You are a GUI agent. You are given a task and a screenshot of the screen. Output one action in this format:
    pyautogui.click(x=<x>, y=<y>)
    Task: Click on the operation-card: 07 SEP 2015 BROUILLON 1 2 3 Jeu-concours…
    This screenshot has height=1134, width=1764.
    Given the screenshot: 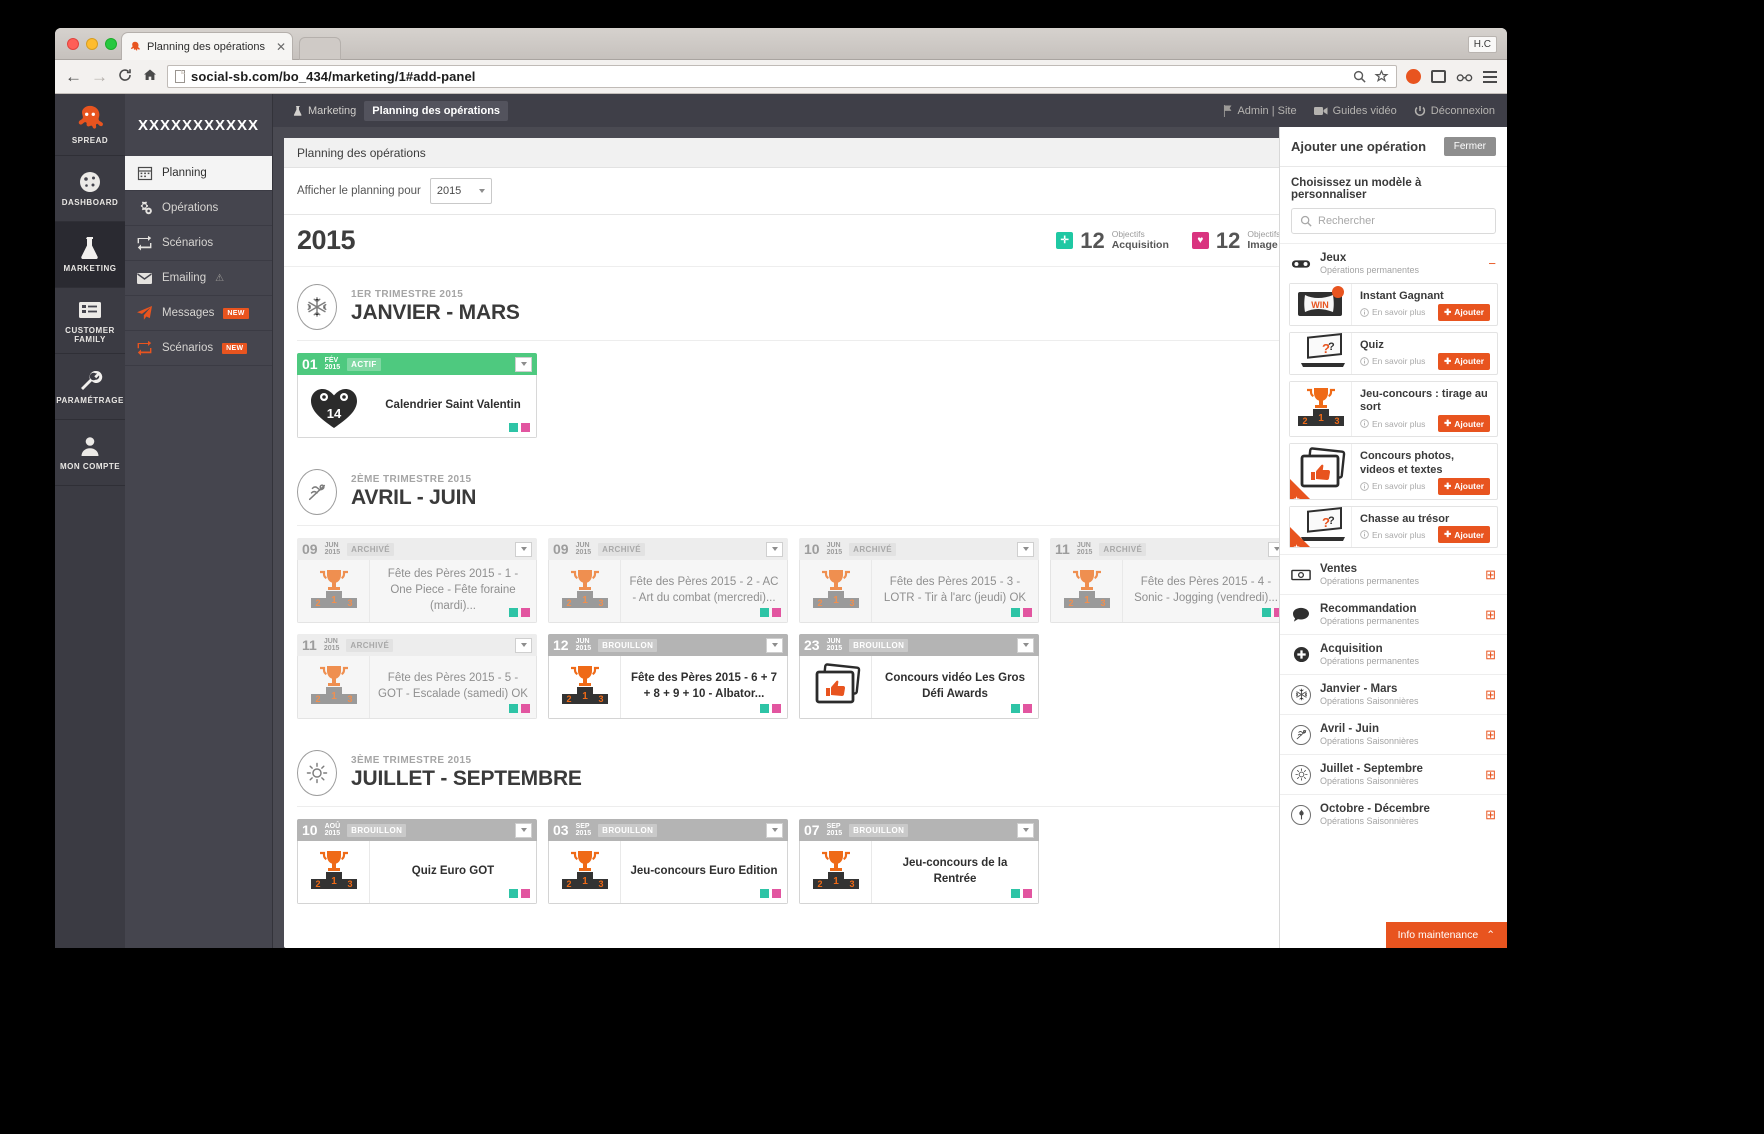 What is the action you would take?
    pyautogui.click(x=919, y=861)
    